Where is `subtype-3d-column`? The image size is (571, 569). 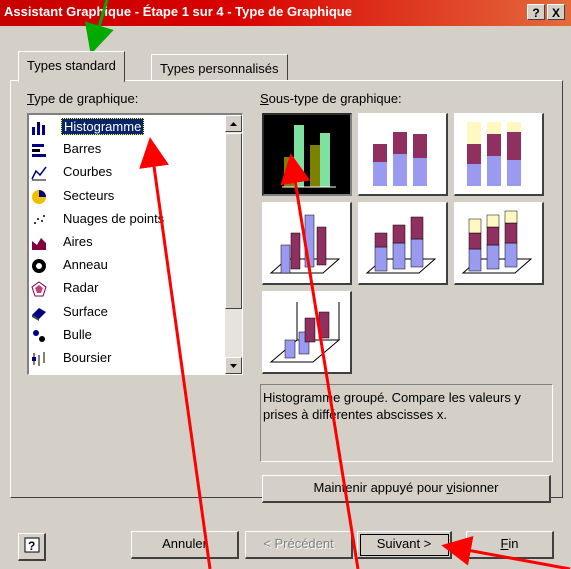 subtype-3d-column is located at coordinates (307, 332).